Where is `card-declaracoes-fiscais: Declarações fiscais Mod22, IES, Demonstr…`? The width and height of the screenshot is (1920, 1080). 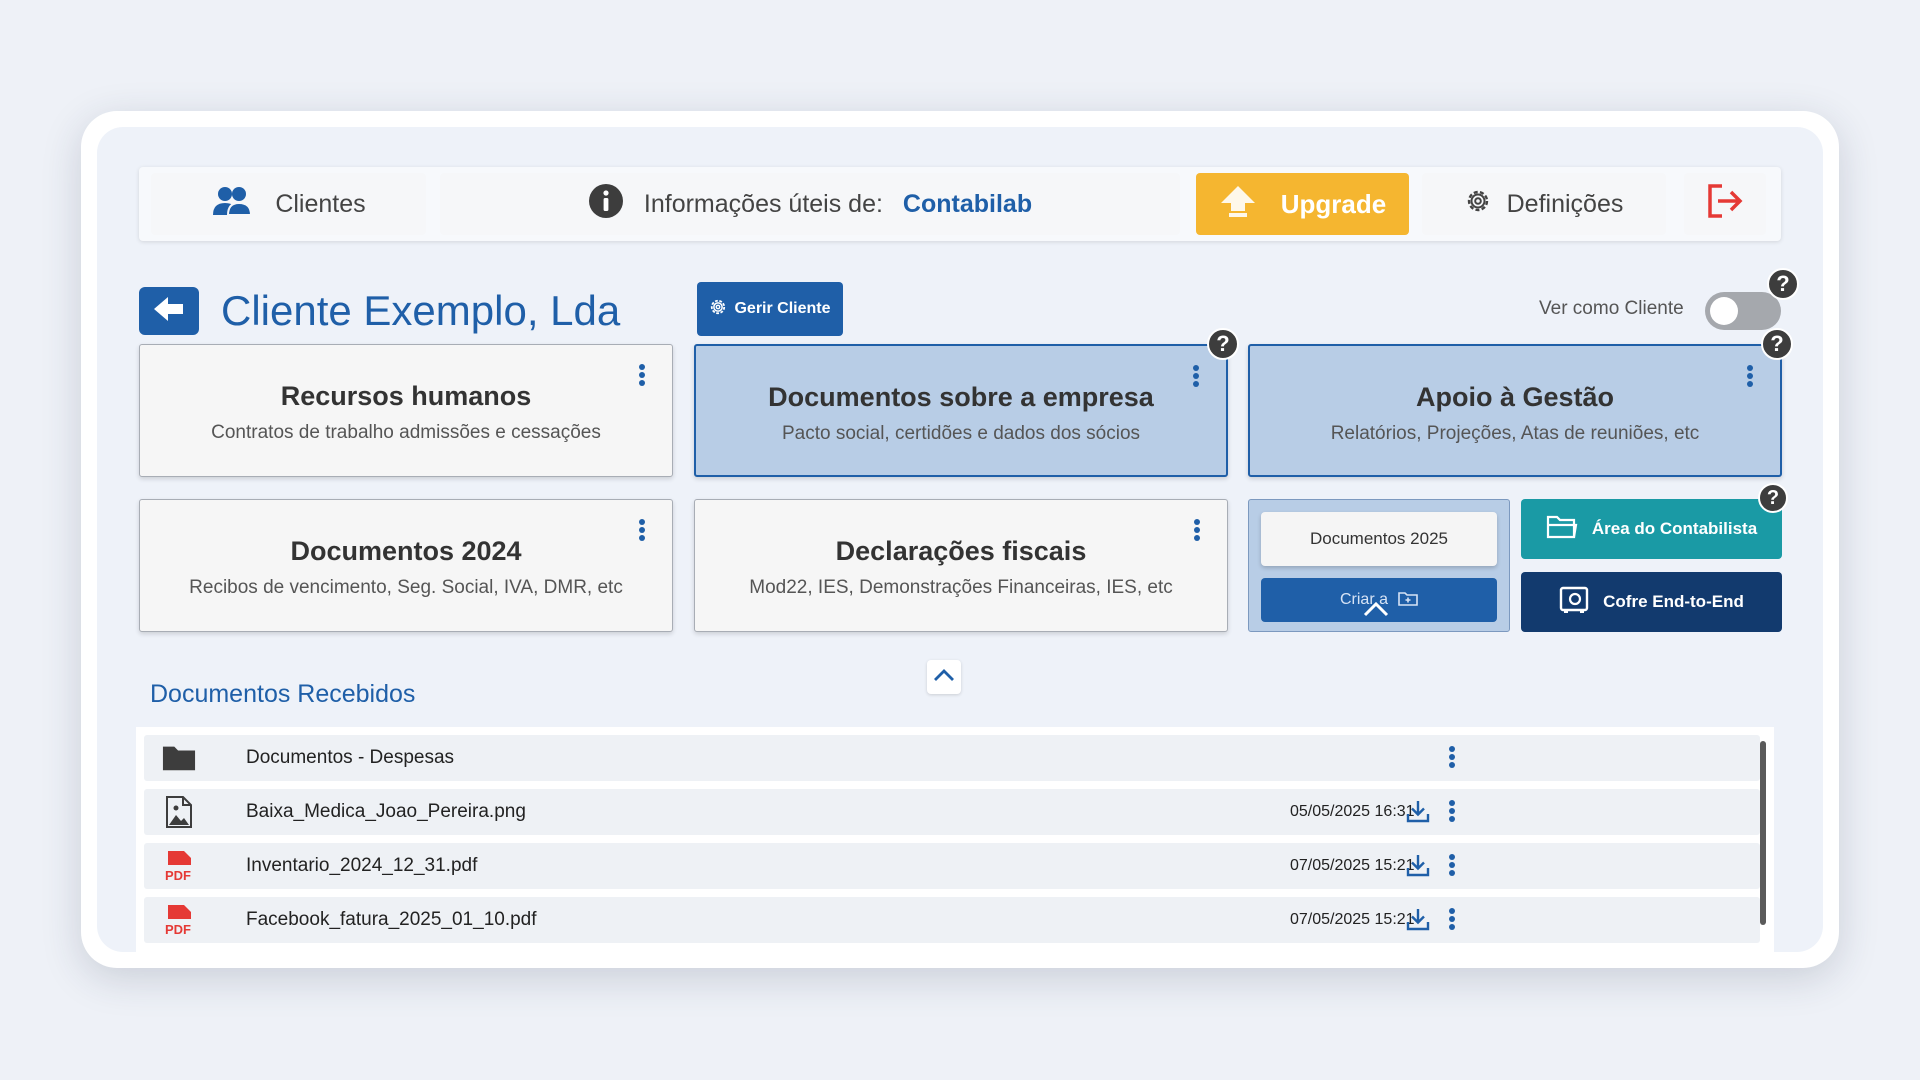 card-declaracoes-fiscais: Declarações fiscais Mod22, IES, Demonstr… is located at coordinates (961, 565).